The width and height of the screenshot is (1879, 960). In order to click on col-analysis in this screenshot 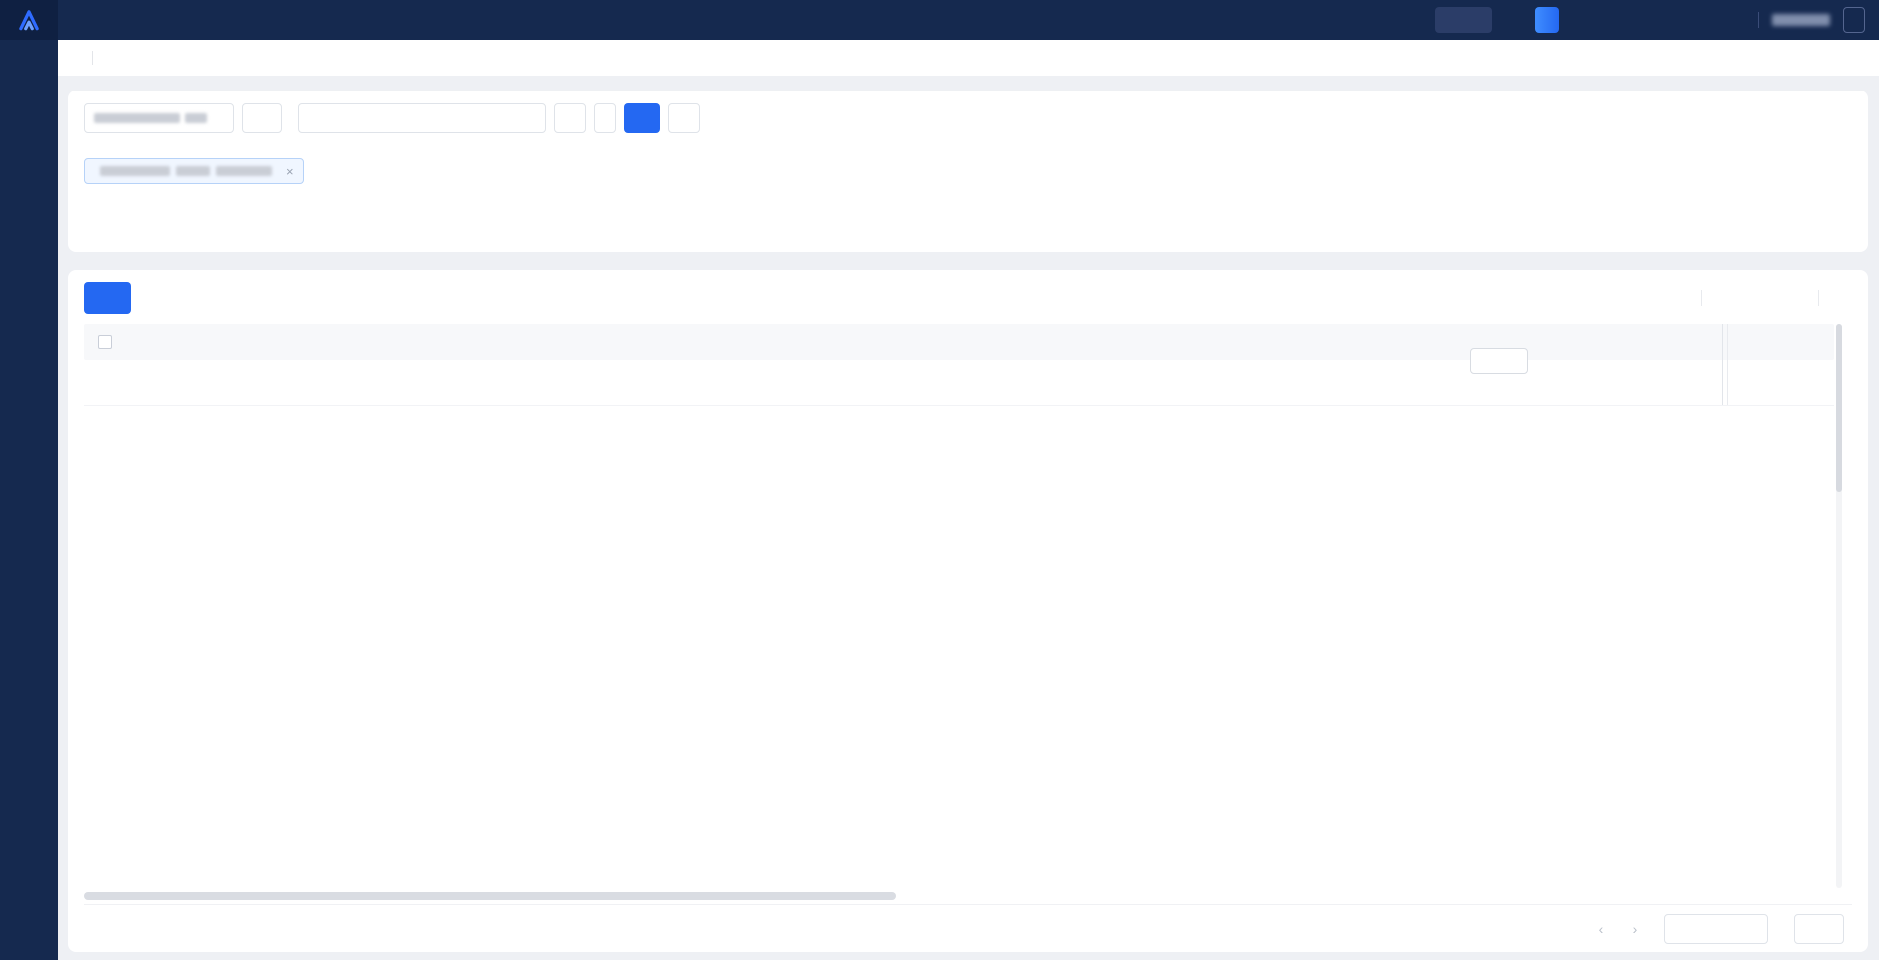, I will do `click(1778, 342)`.